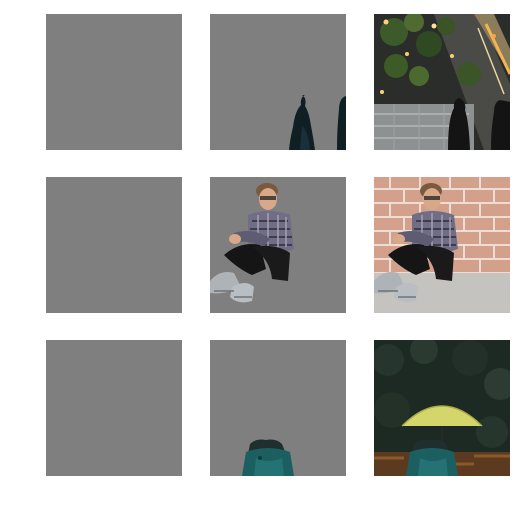 The width and height of the screenshot is (520, 510). I want to click on tile-row3-photo, so click(442, 408).